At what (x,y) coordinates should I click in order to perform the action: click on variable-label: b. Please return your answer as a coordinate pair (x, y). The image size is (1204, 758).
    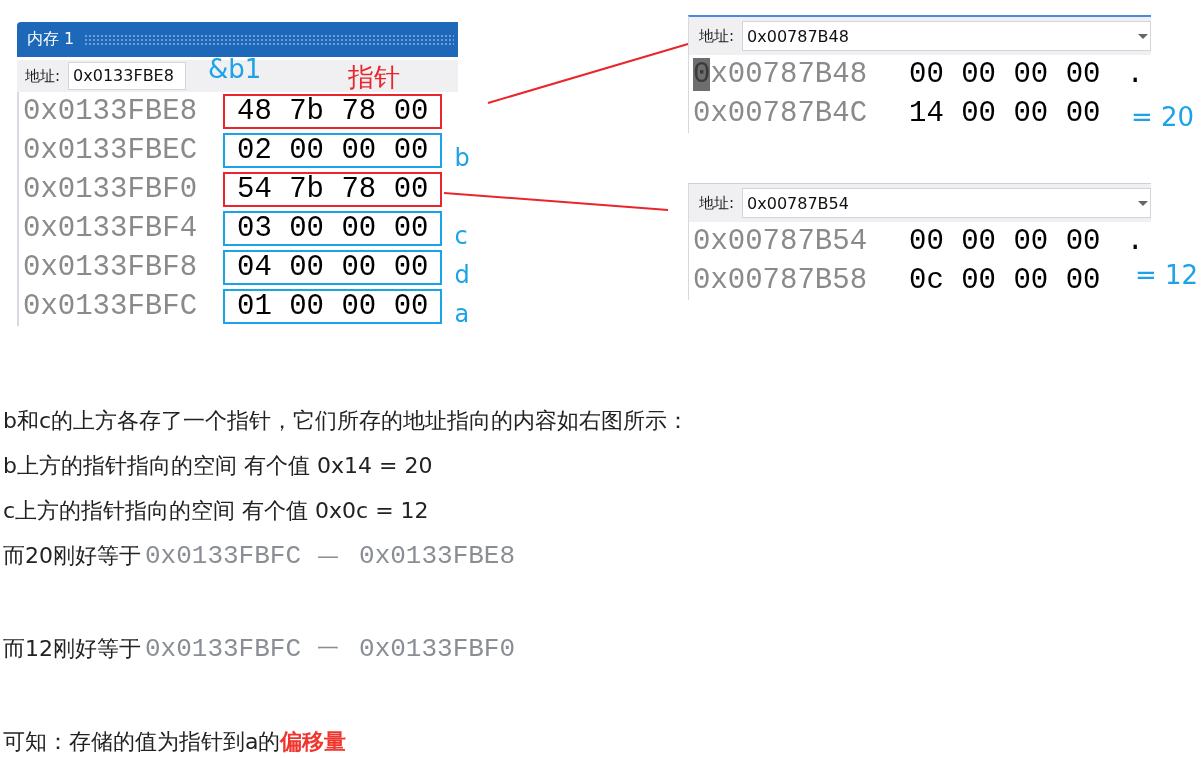
    Looking at the image, I should click on (462, 157).